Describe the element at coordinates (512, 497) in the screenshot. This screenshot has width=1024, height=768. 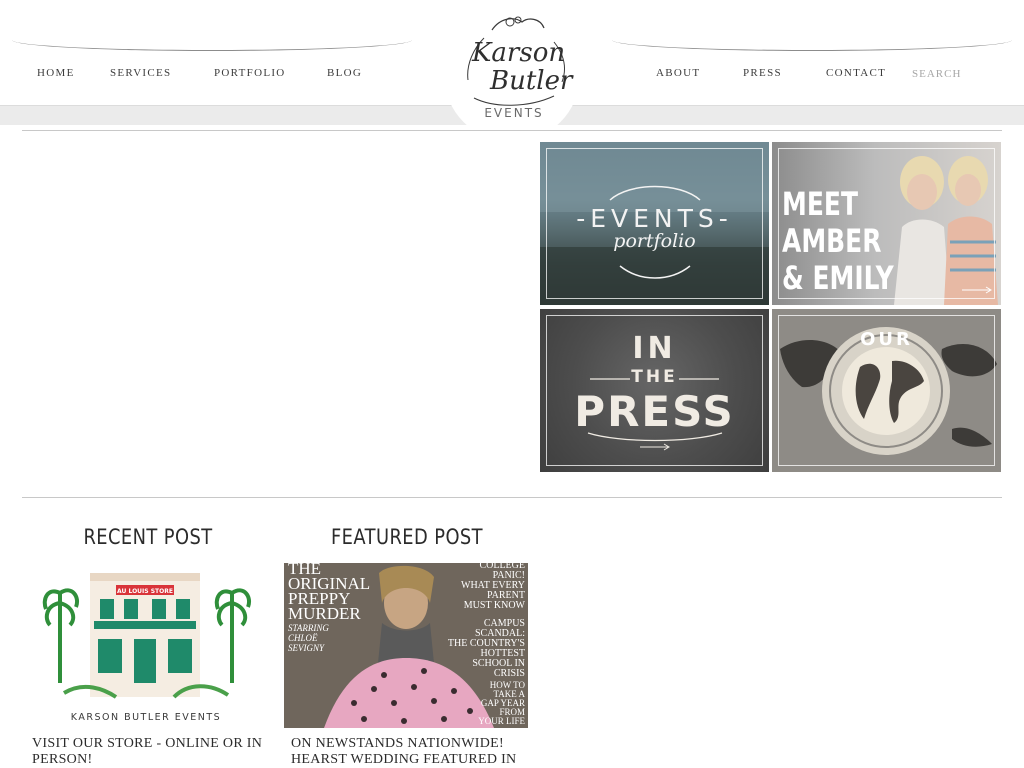
I see `divider-bottom` at that location.